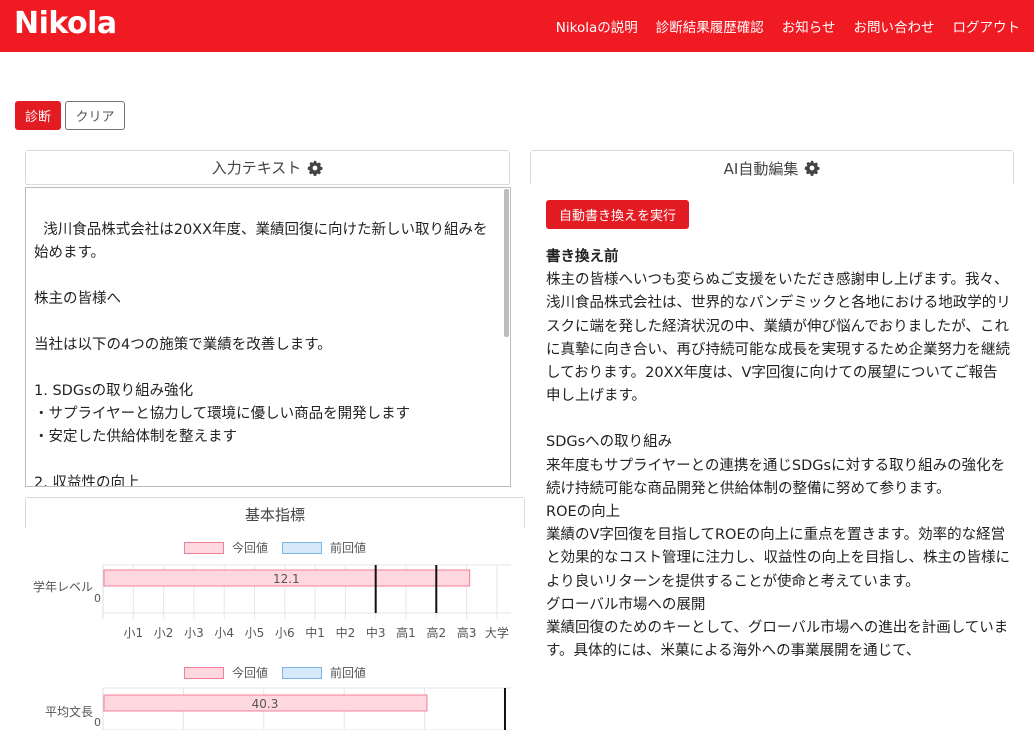  I want to click on metrics-card: 基本指標, so click(275, 513).